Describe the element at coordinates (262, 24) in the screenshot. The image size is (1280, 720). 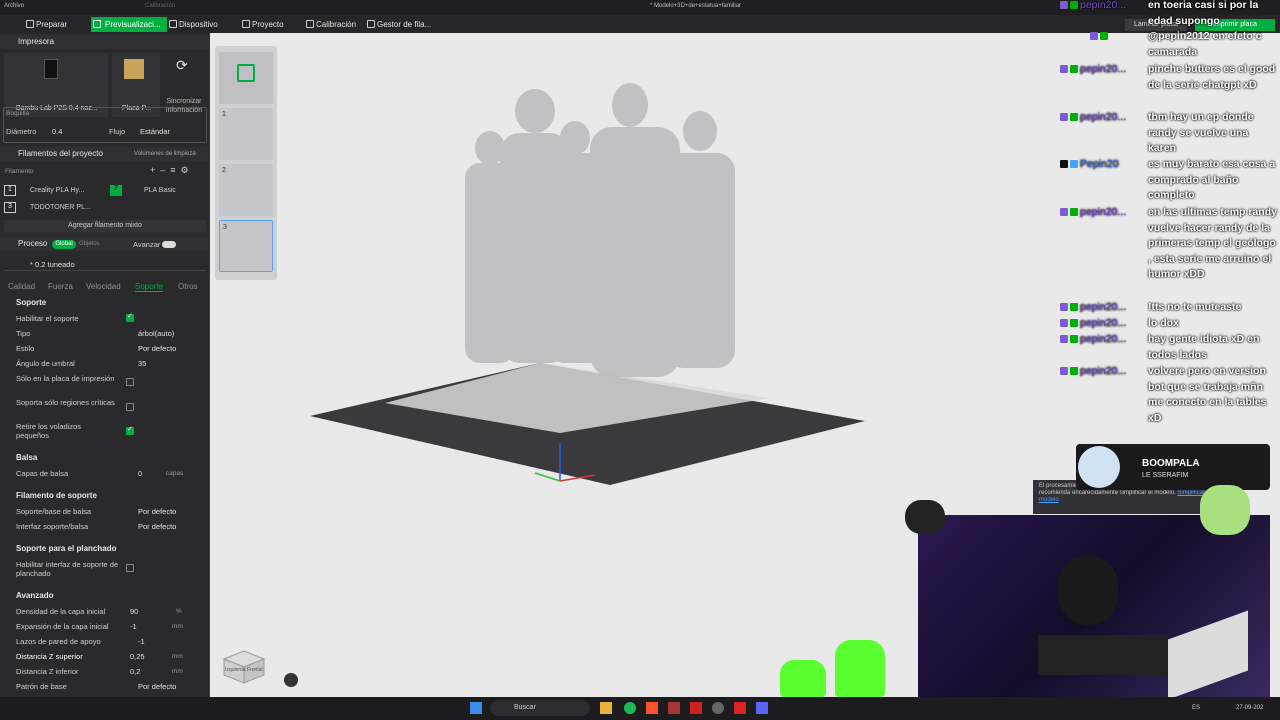
I see `tab-project: Proyecto` at that location.